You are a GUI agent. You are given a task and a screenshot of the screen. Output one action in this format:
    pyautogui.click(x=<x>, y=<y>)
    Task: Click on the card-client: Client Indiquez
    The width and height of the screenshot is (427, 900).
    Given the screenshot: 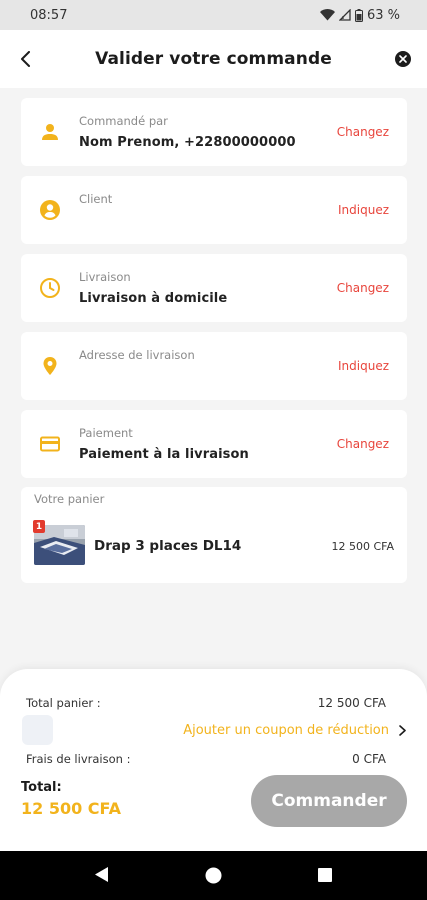 What is the action you would take?
    pyautogui.click(x=214, y=210)
    